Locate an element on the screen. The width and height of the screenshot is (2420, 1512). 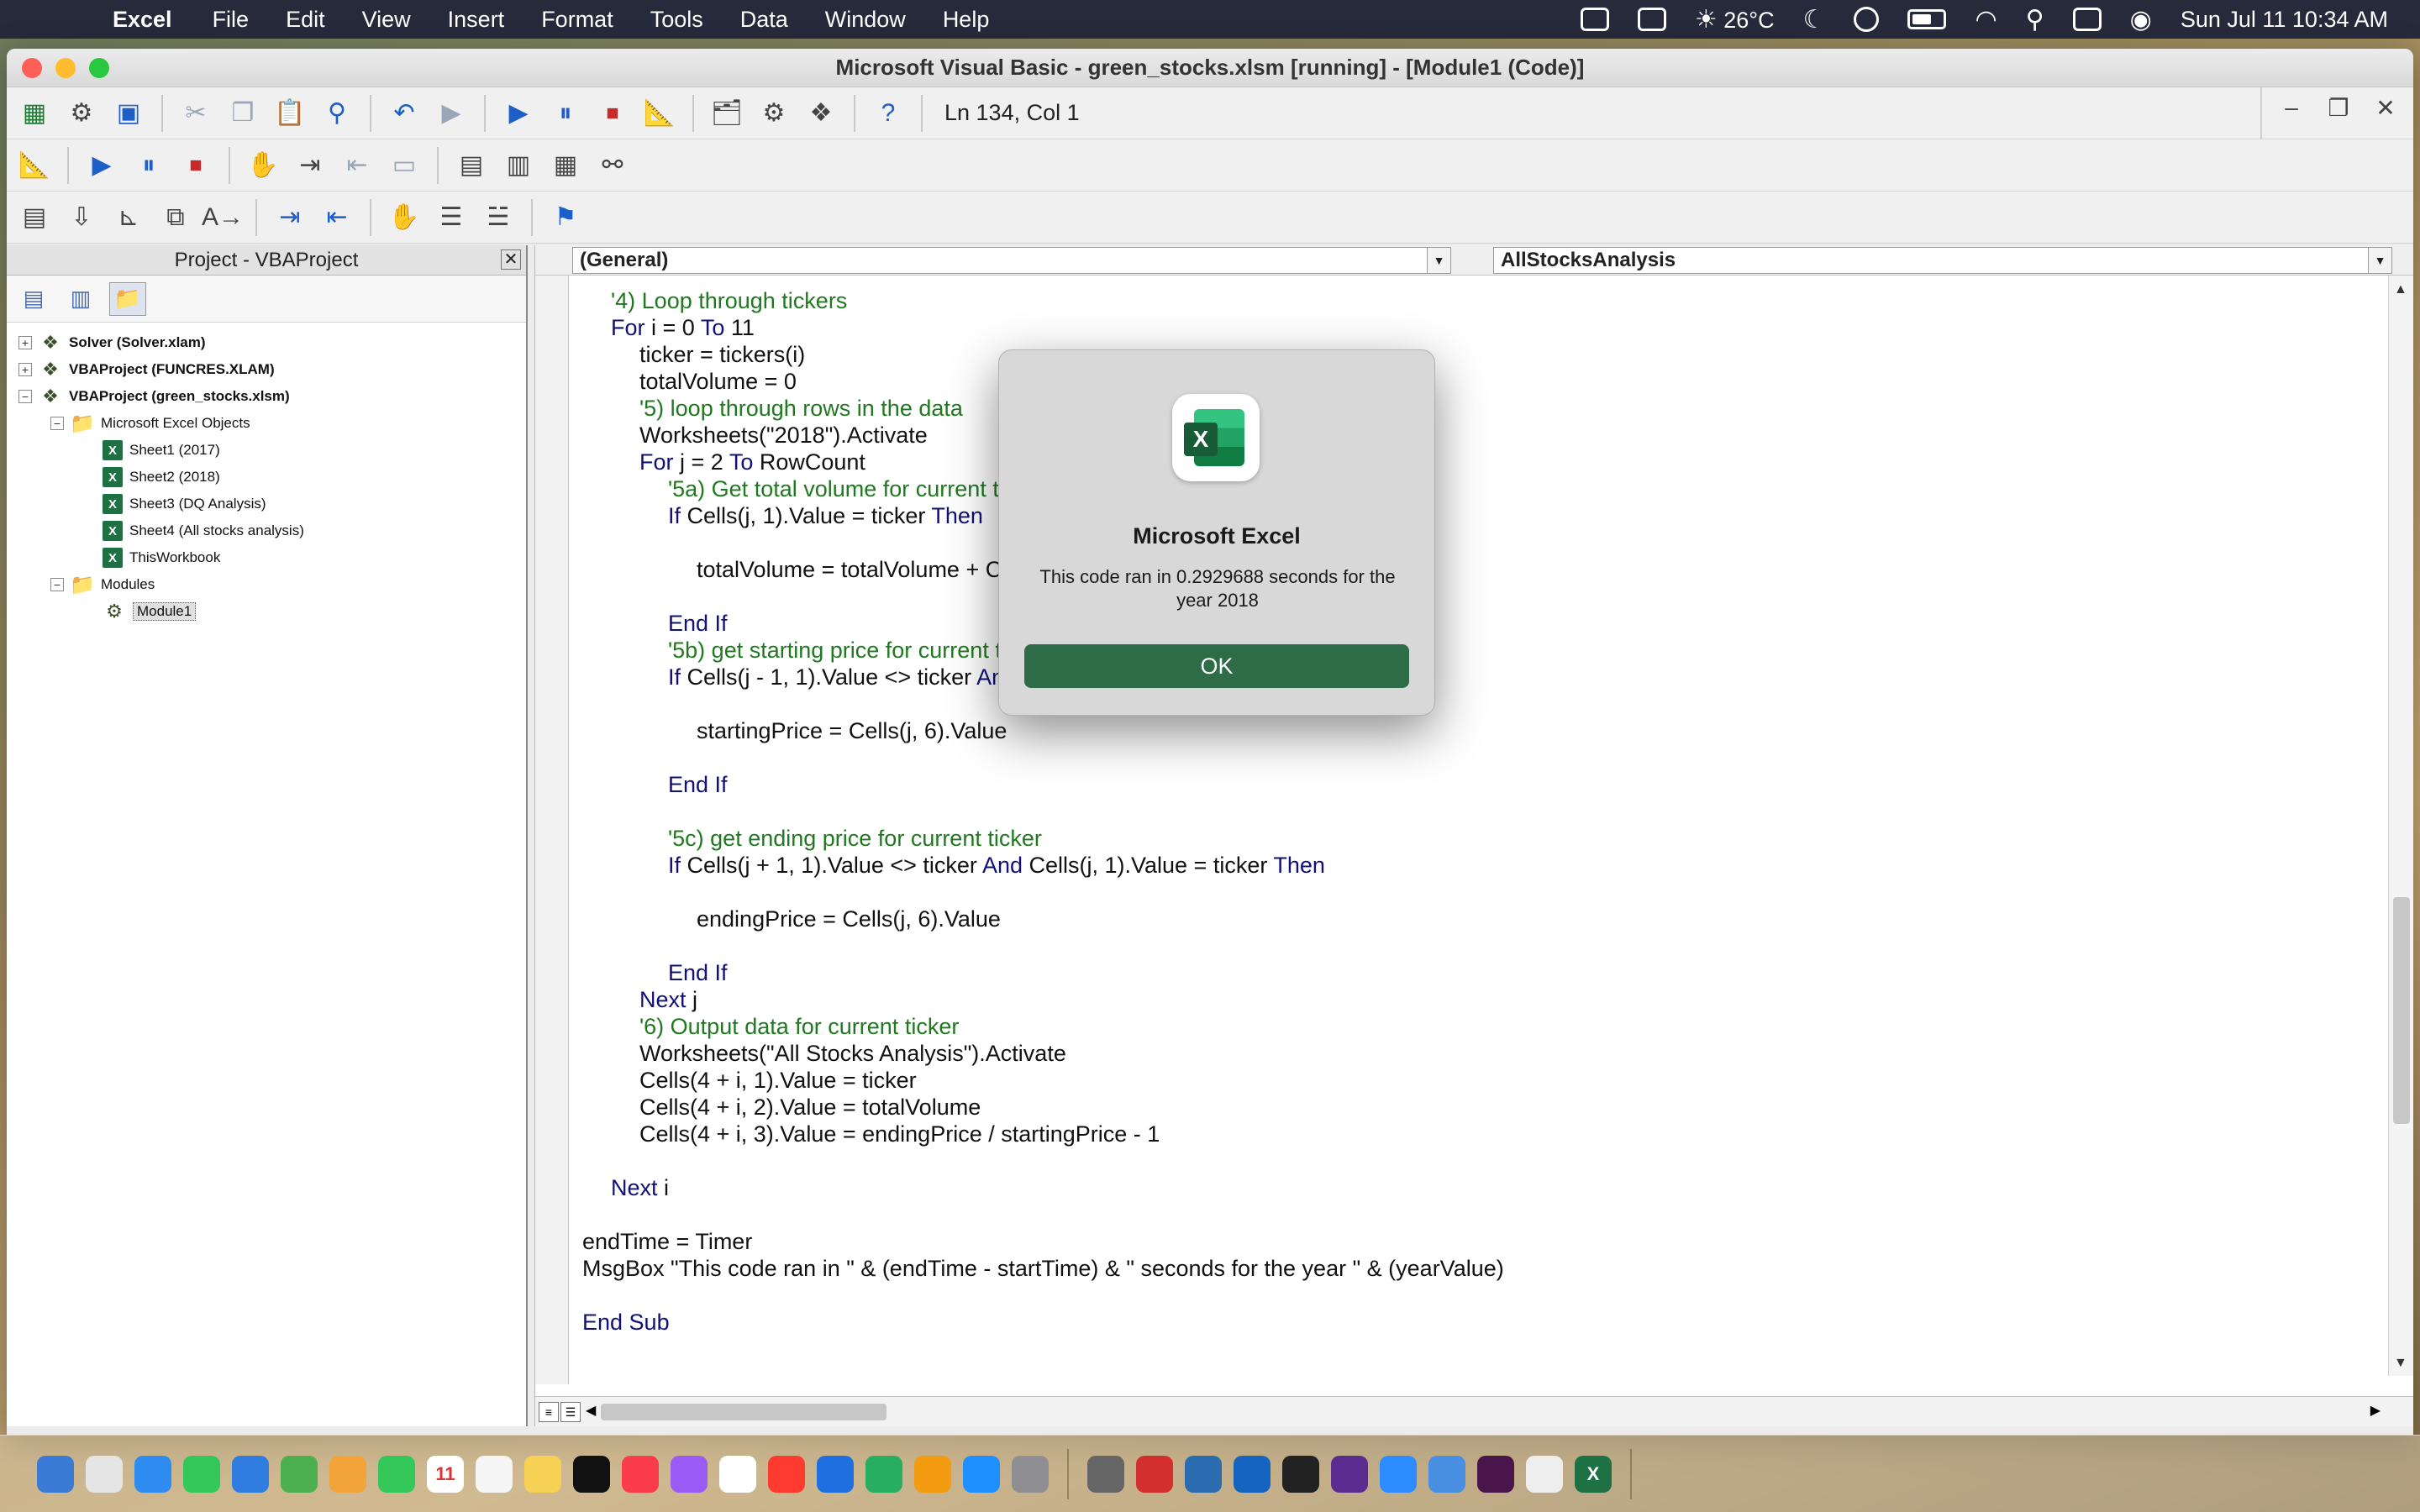
tree-item: + ❖ VBAProject (FUNCRES.XLAM) is located at coordinates (266, 369).